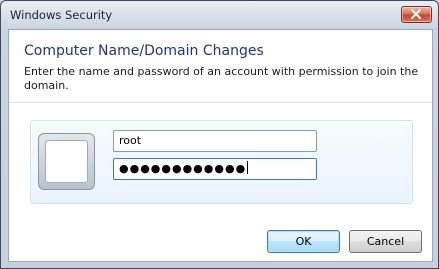  I want to click on user-tile-frame, so click(66, 161).